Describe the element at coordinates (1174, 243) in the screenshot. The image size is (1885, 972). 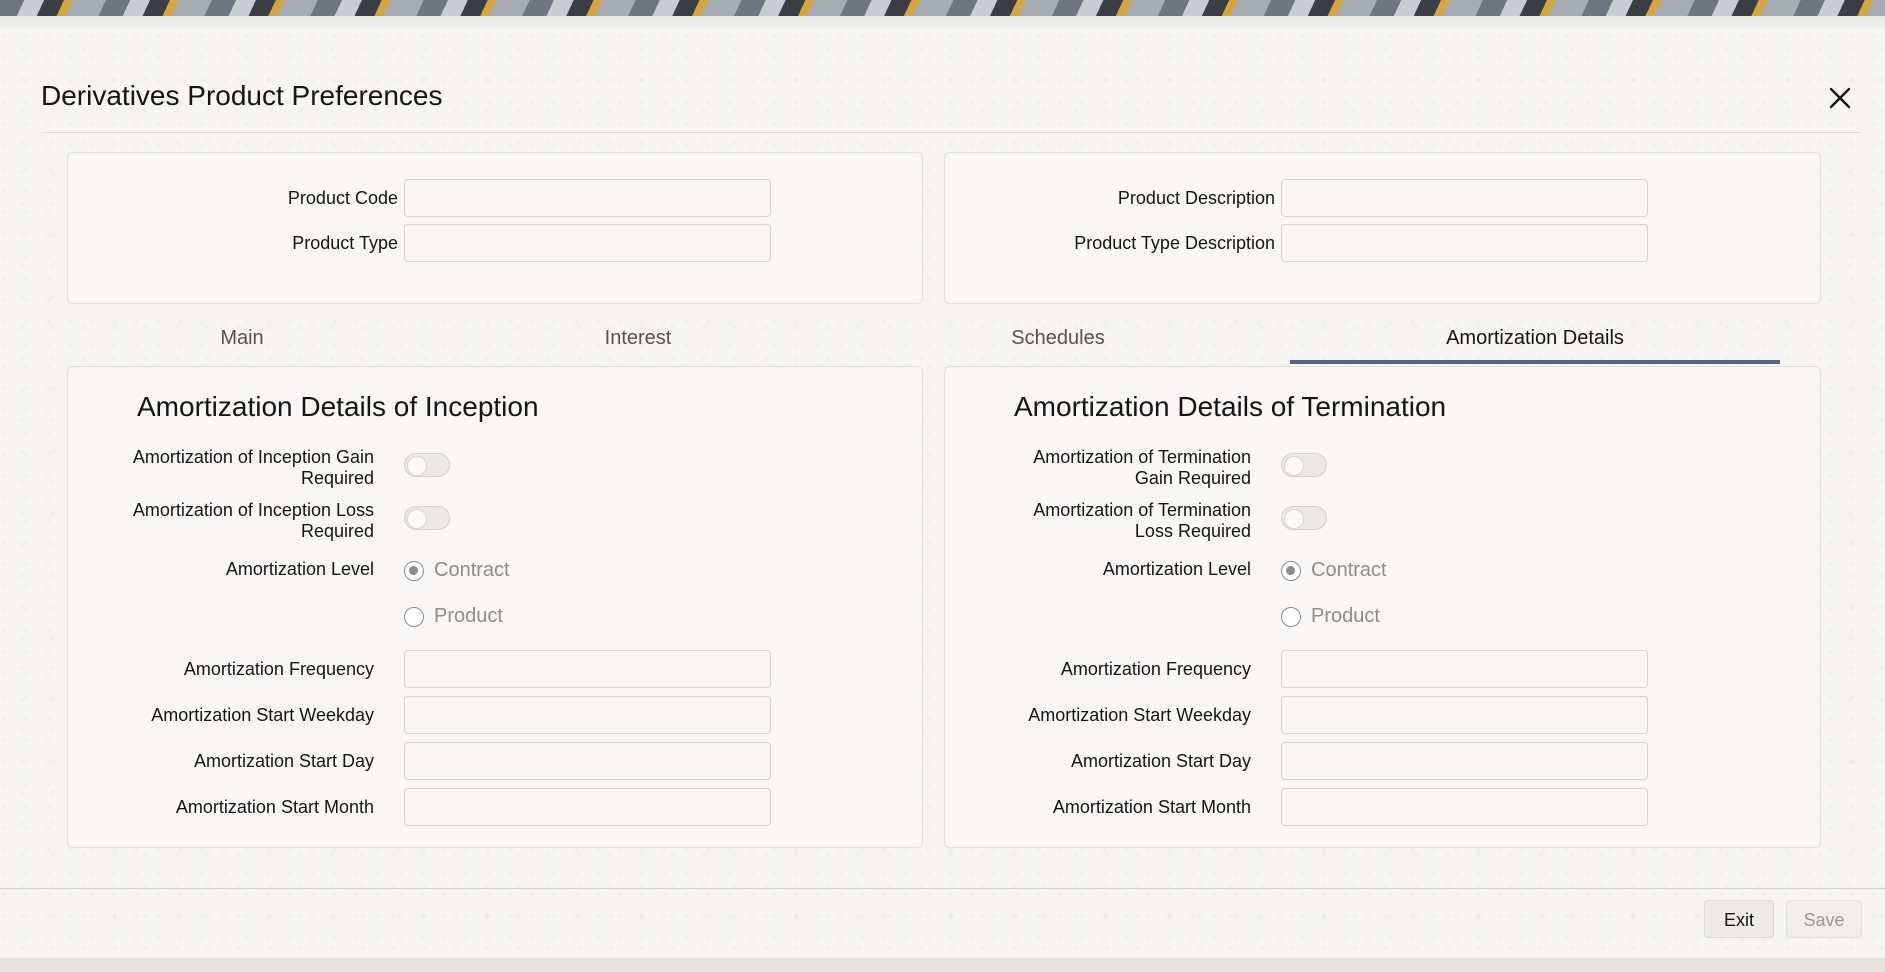
I see `product-type-description-label: Product Type Description` at that location.